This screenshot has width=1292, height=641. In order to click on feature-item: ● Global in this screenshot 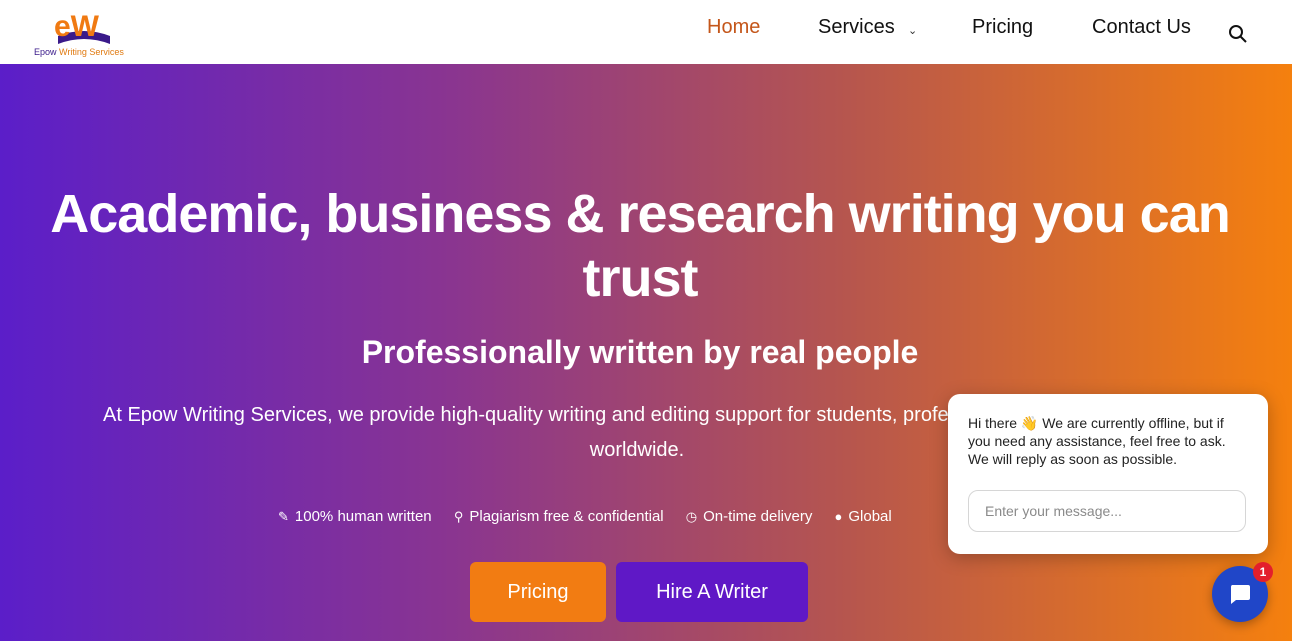, I will do `click(863, 516)`.